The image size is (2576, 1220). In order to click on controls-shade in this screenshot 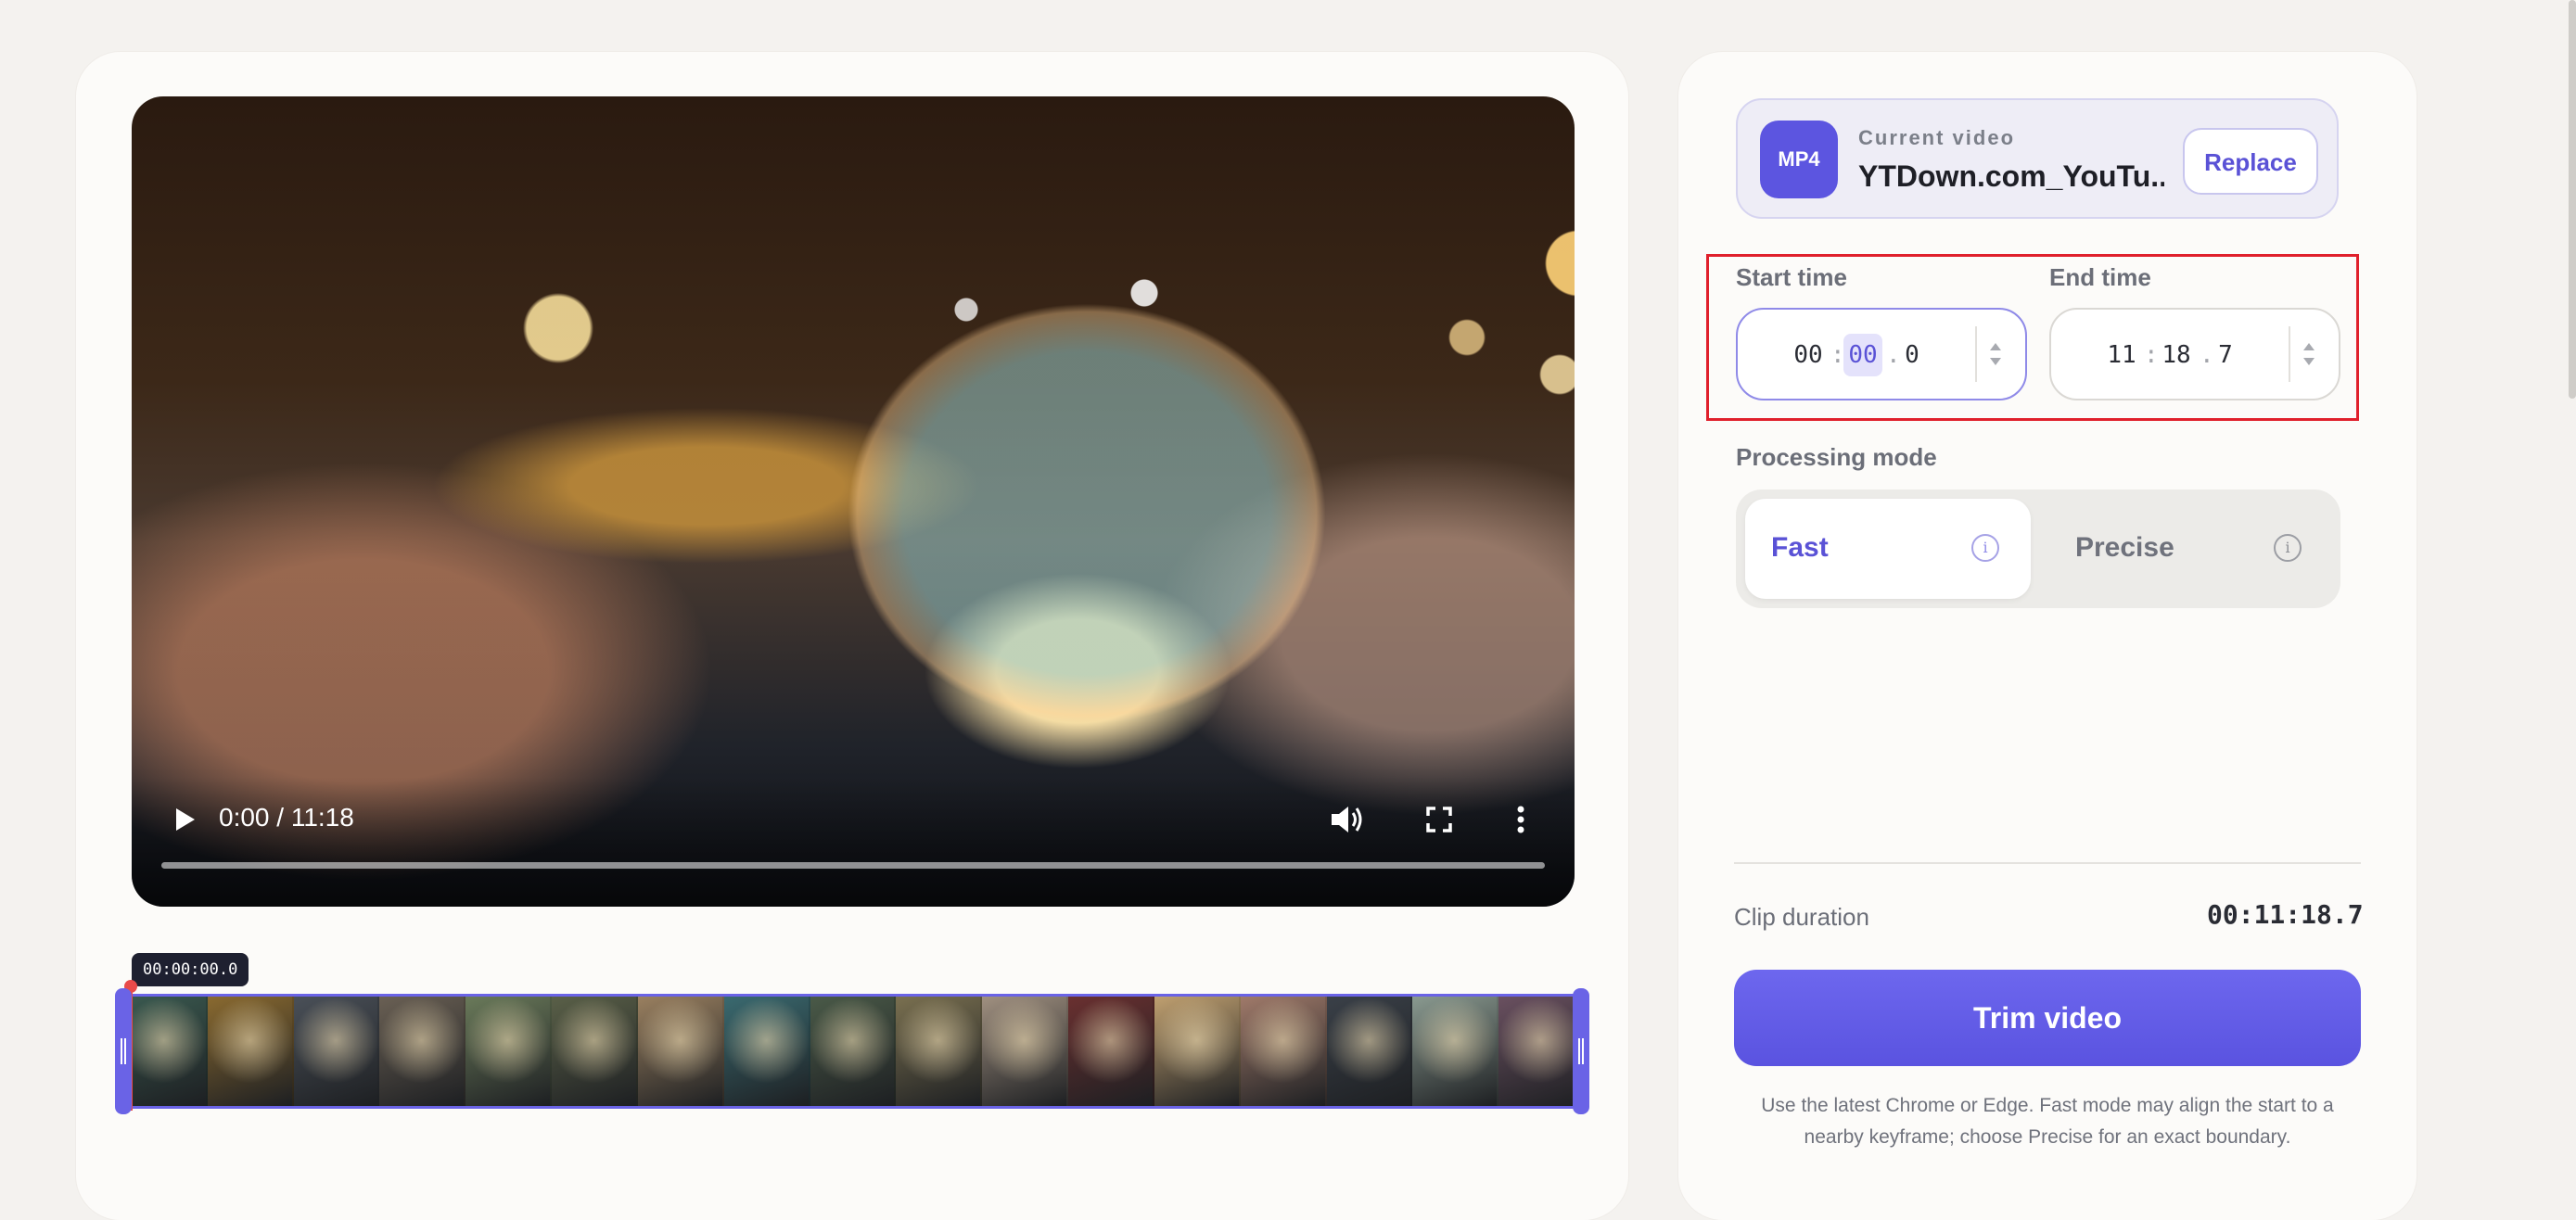, I will do `click(853, 842)`.